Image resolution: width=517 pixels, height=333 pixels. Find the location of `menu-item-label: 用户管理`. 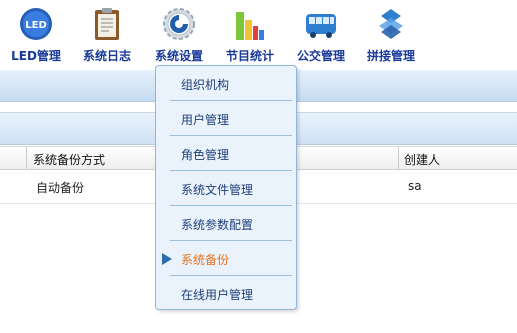

menu-item-label: 用户管理 is located at coordinates (205, 120).